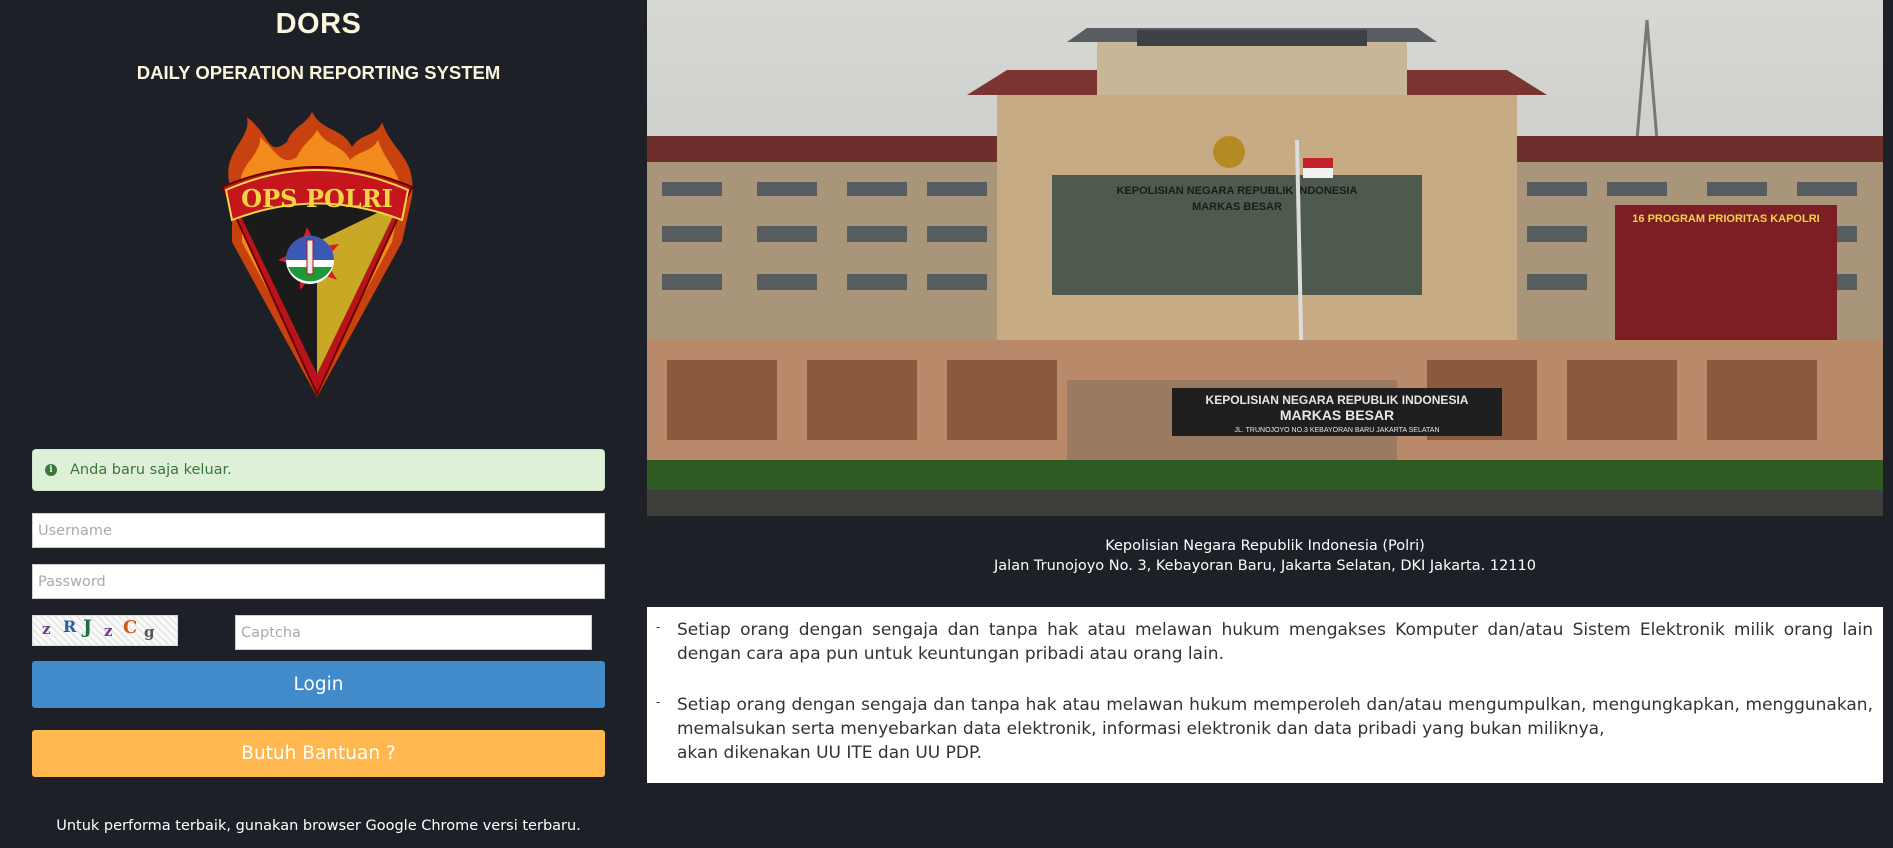 Image resolution: width=1893 pixels, height=848 pixels. Describe the element at coordinates (318, 24) in the screenshot. I see `app-title: DORS` at that location.